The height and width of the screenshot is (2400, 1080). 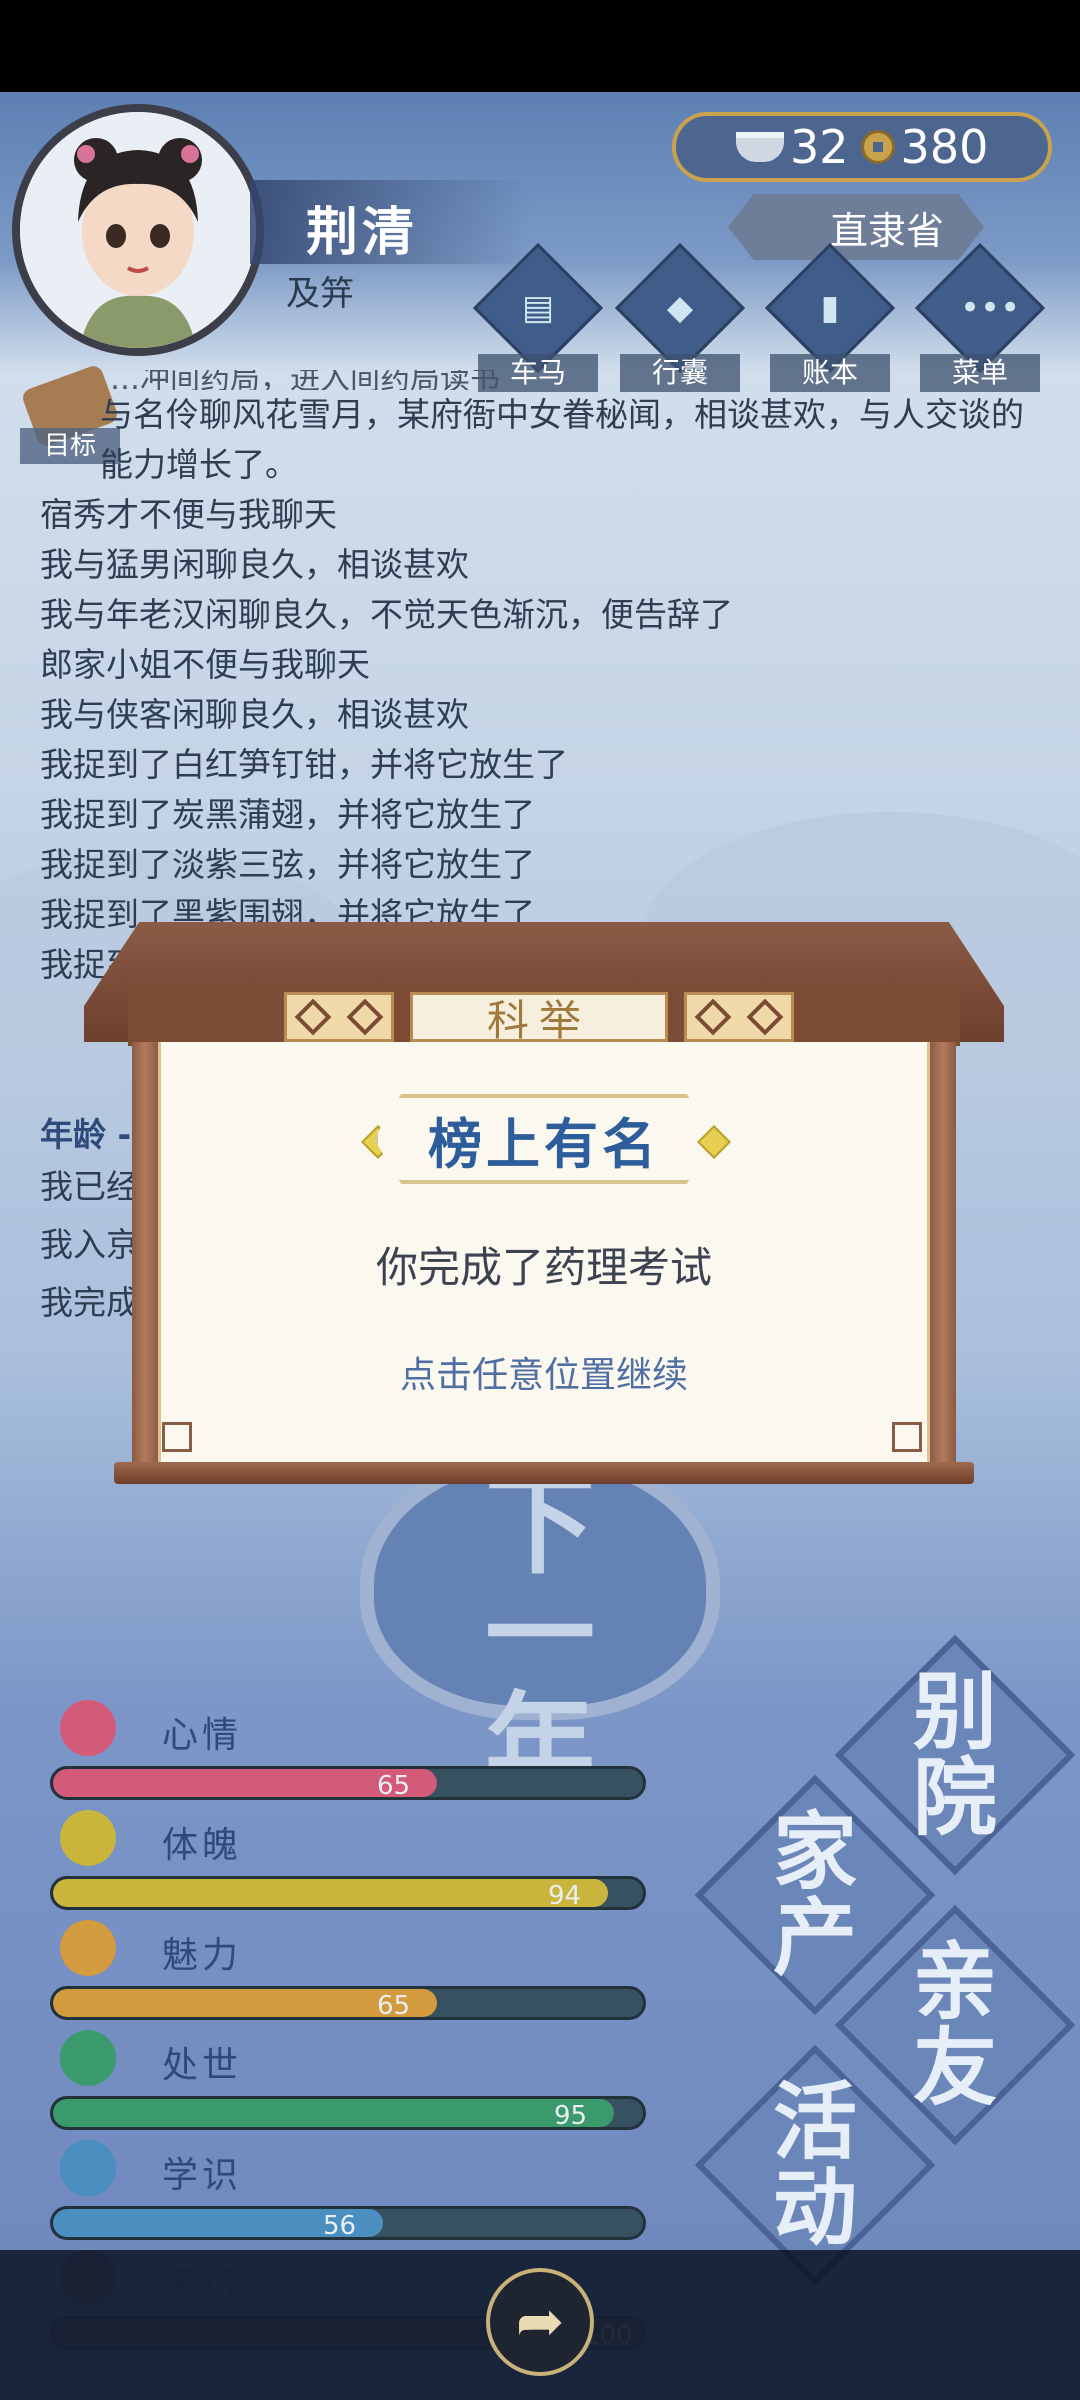 I want to click on player-title: 及笄, so click(x=320, y=294).